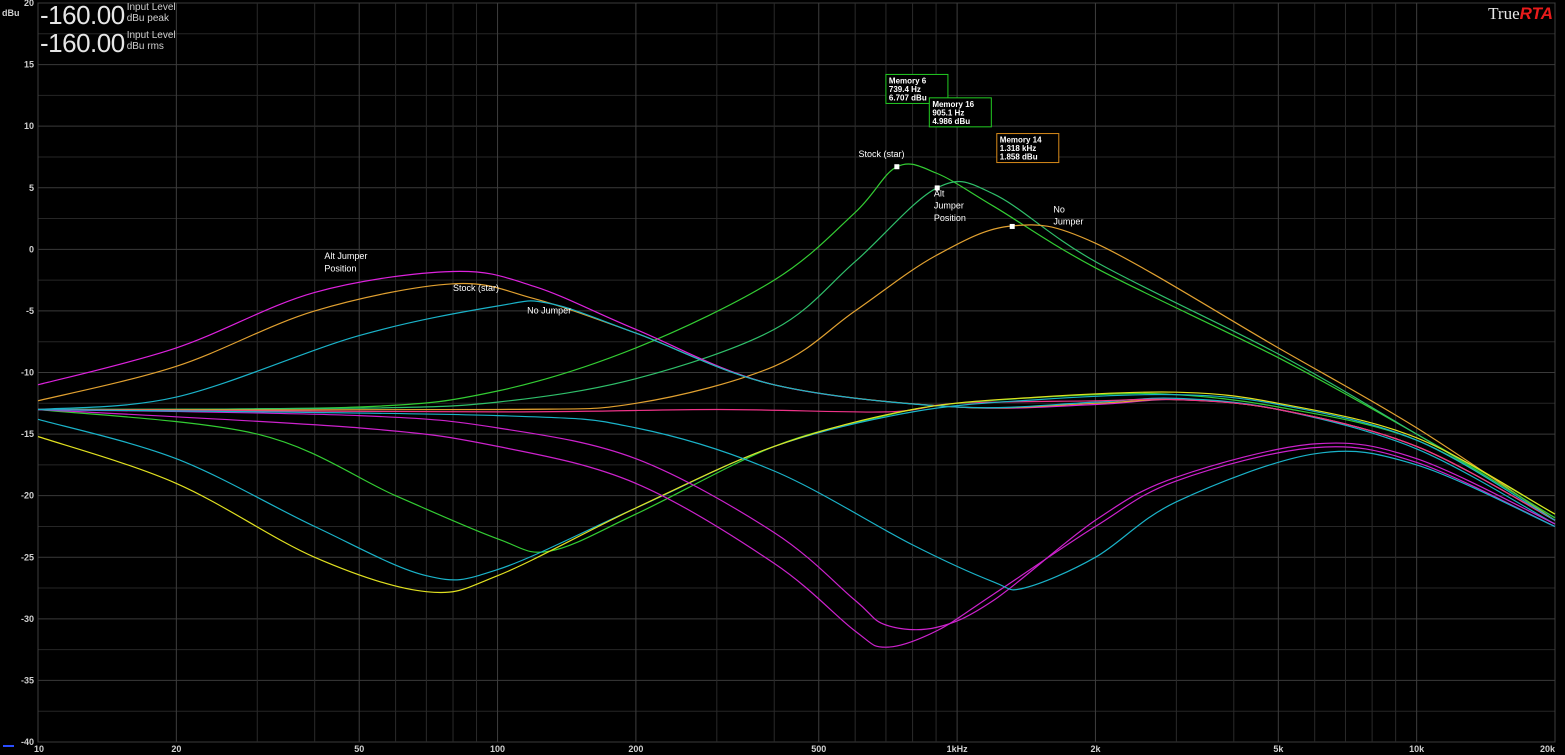  I want to click on rms-level-meter: -160.00 Input Level dBu rms, so click(108, 43).